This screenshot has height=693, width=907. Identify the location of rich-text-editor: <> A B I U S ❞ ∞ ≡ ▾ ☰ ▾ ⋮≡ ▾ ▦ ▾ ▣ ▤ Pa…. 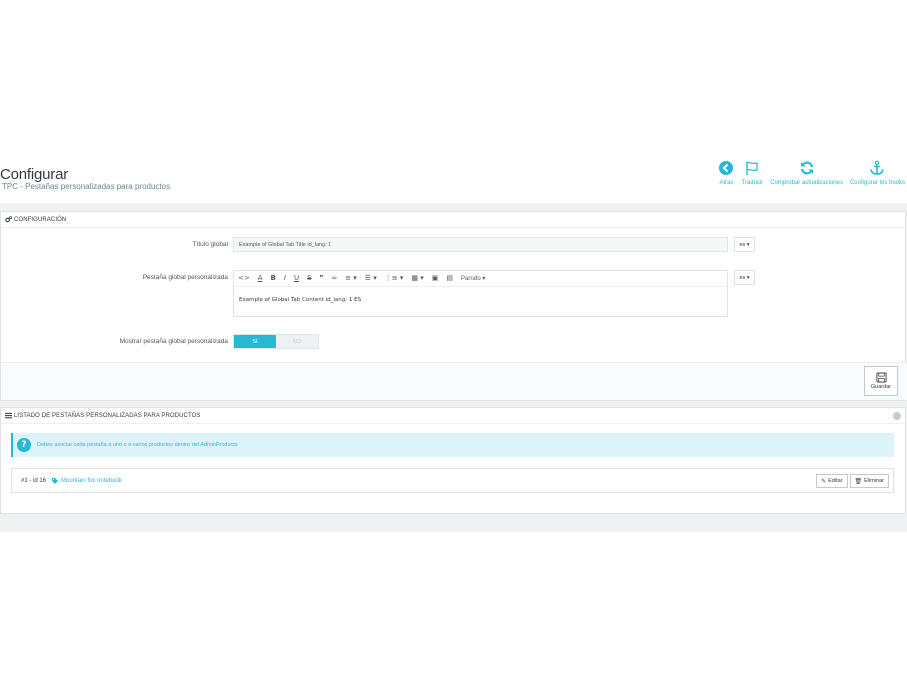
(480, 293).